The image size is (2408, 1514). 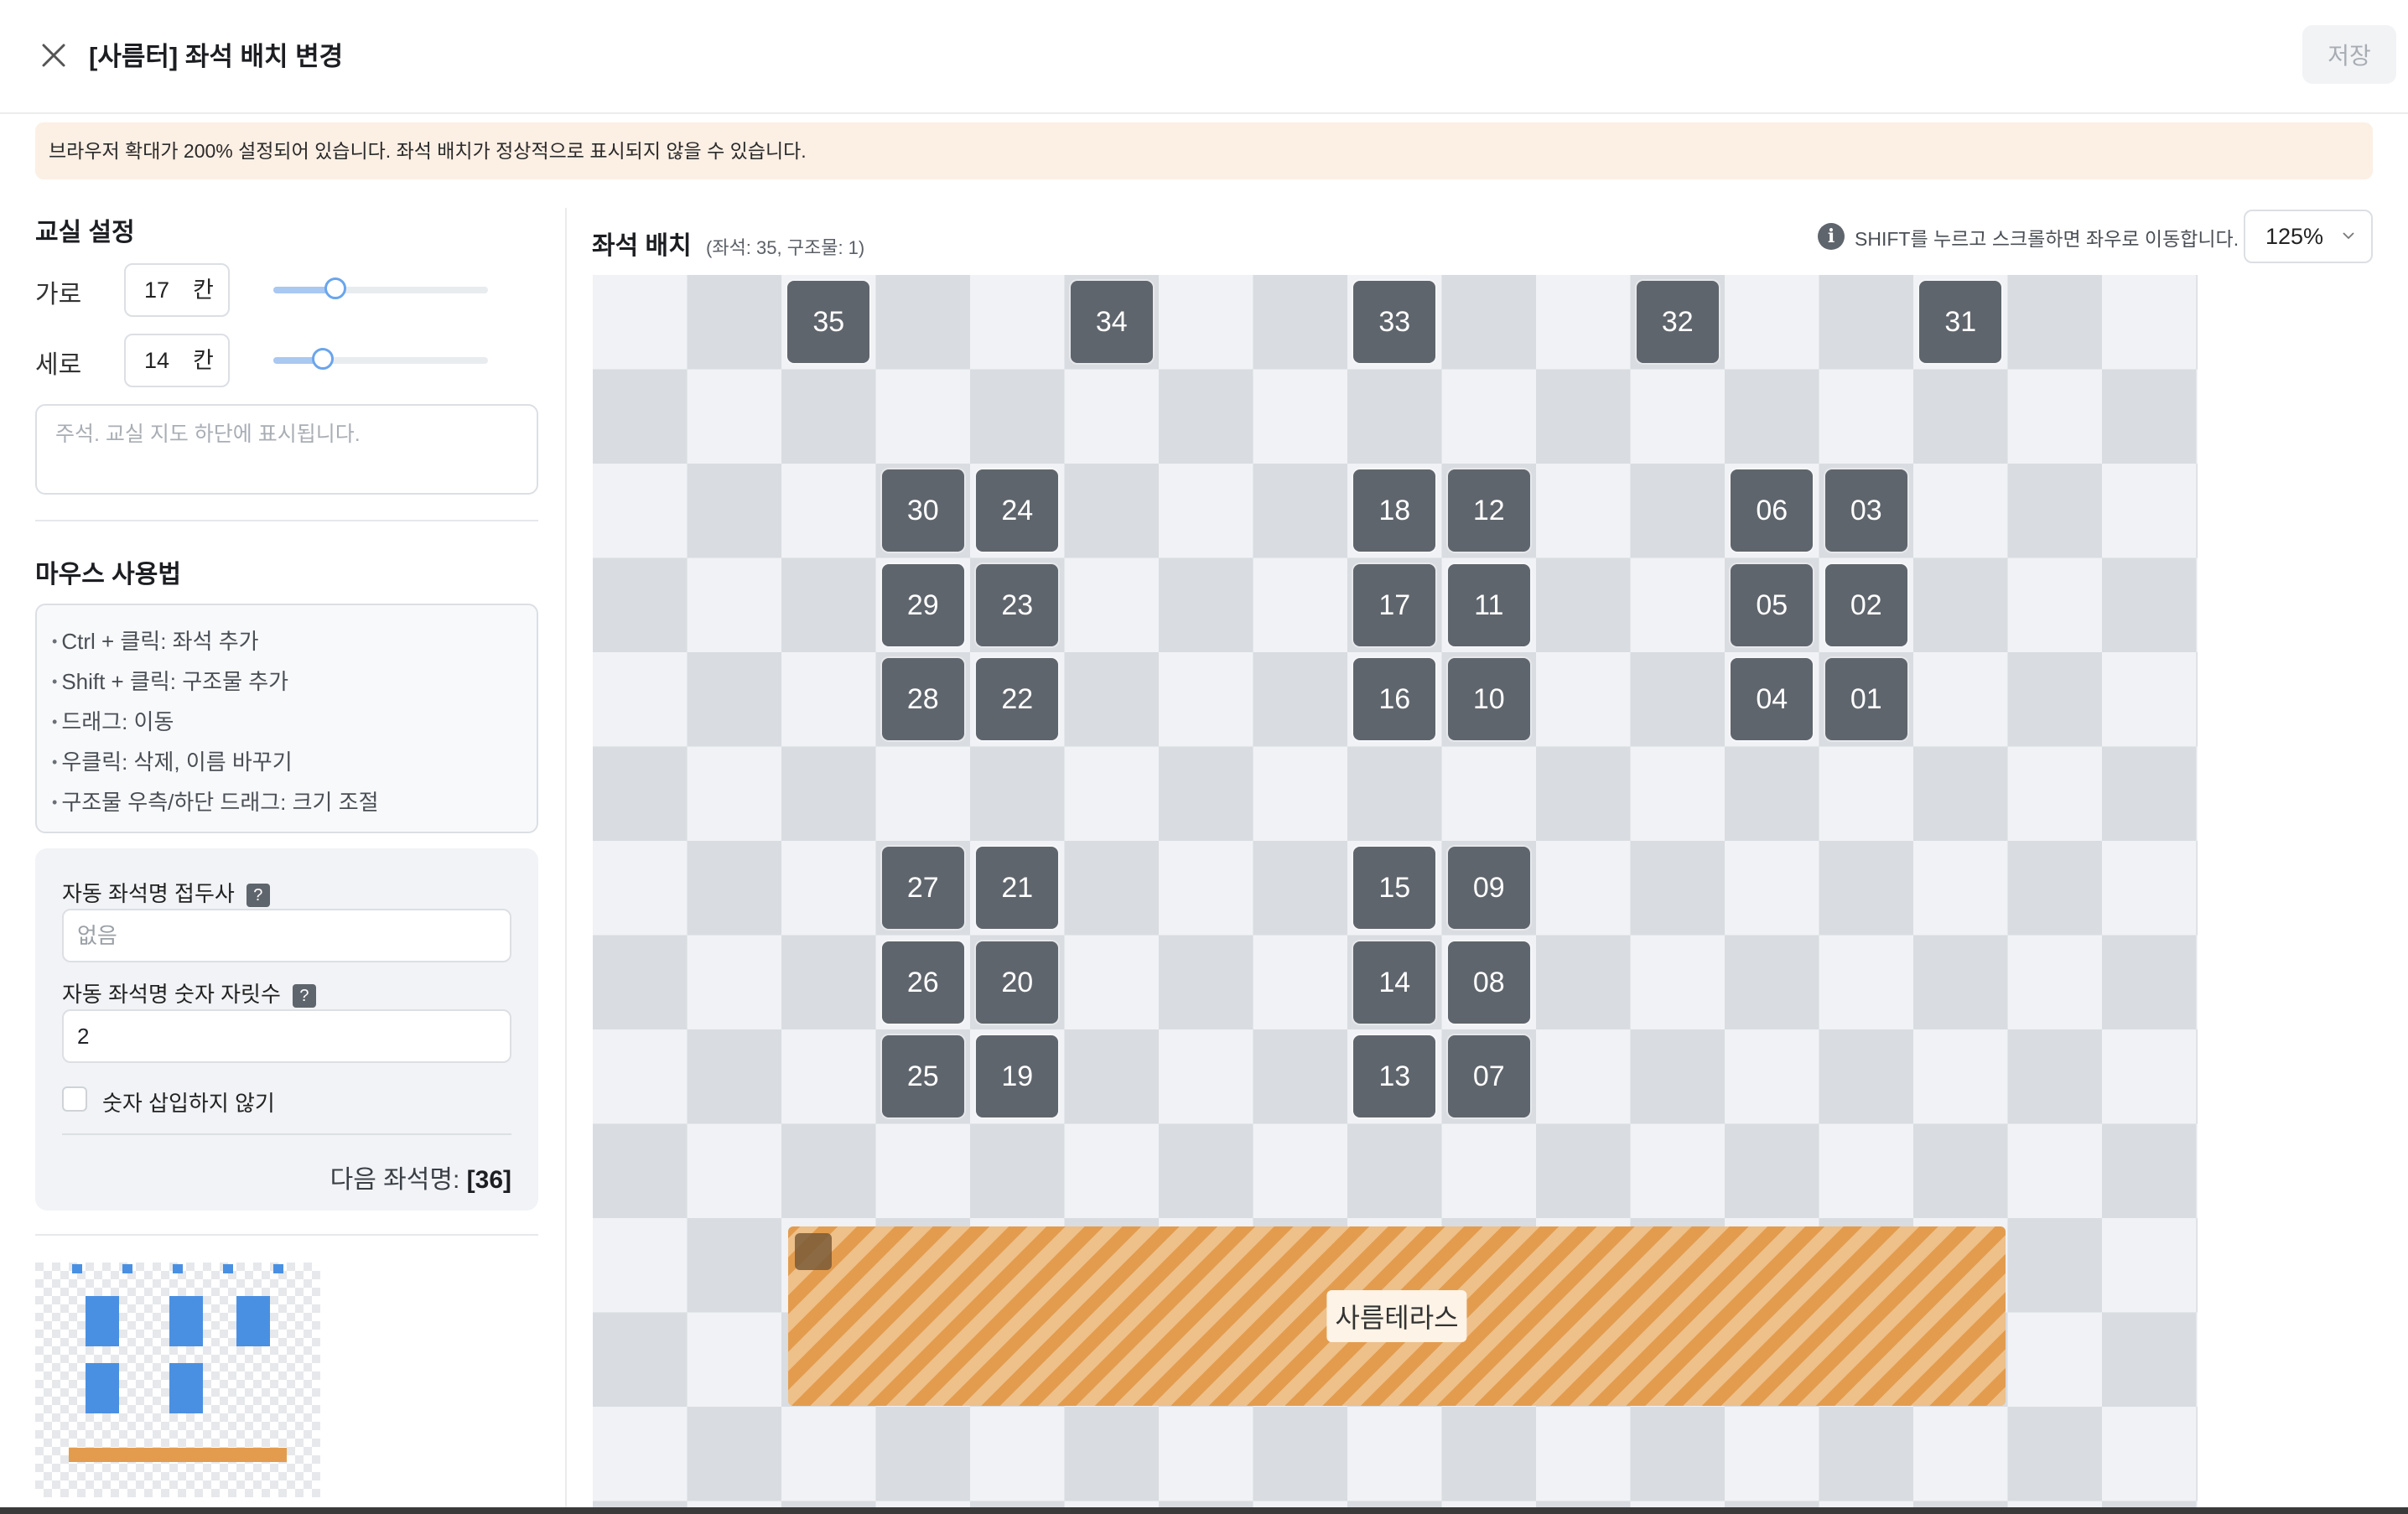 What do you see at coordinates (1488, 888) in the screenshot?
I see `seat-09: 09` at bounding box center [1488, 888].